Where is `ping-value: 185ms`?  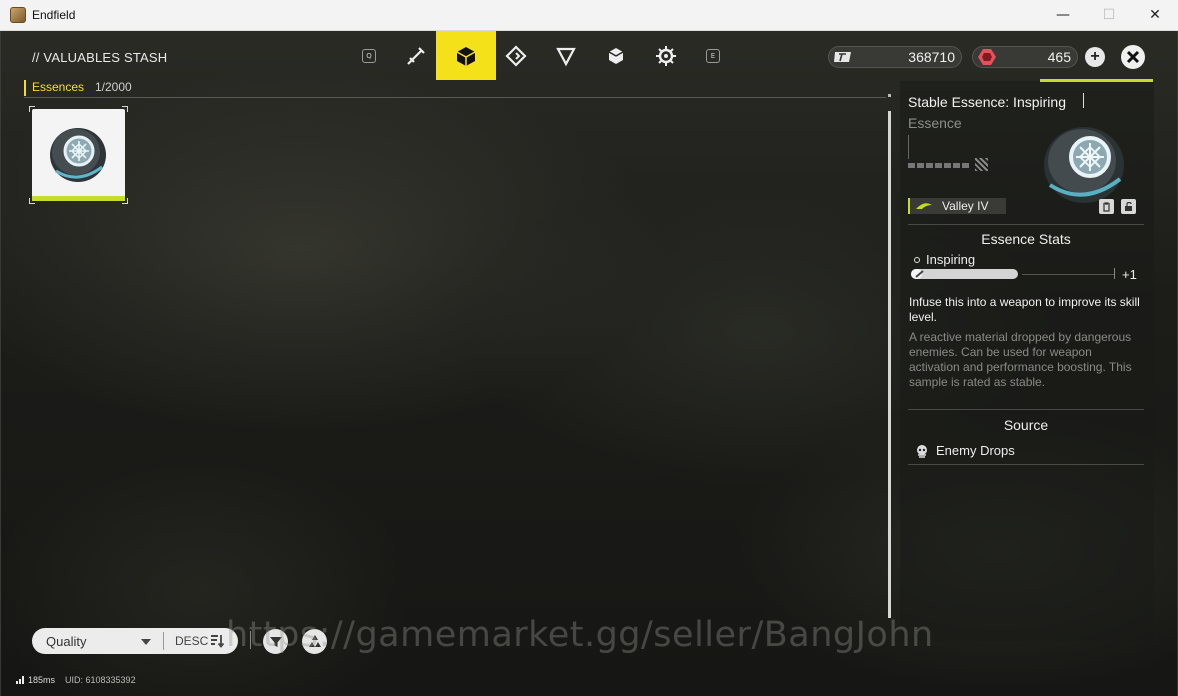 ping-value: 185ms is located at coordinates (42, 680).